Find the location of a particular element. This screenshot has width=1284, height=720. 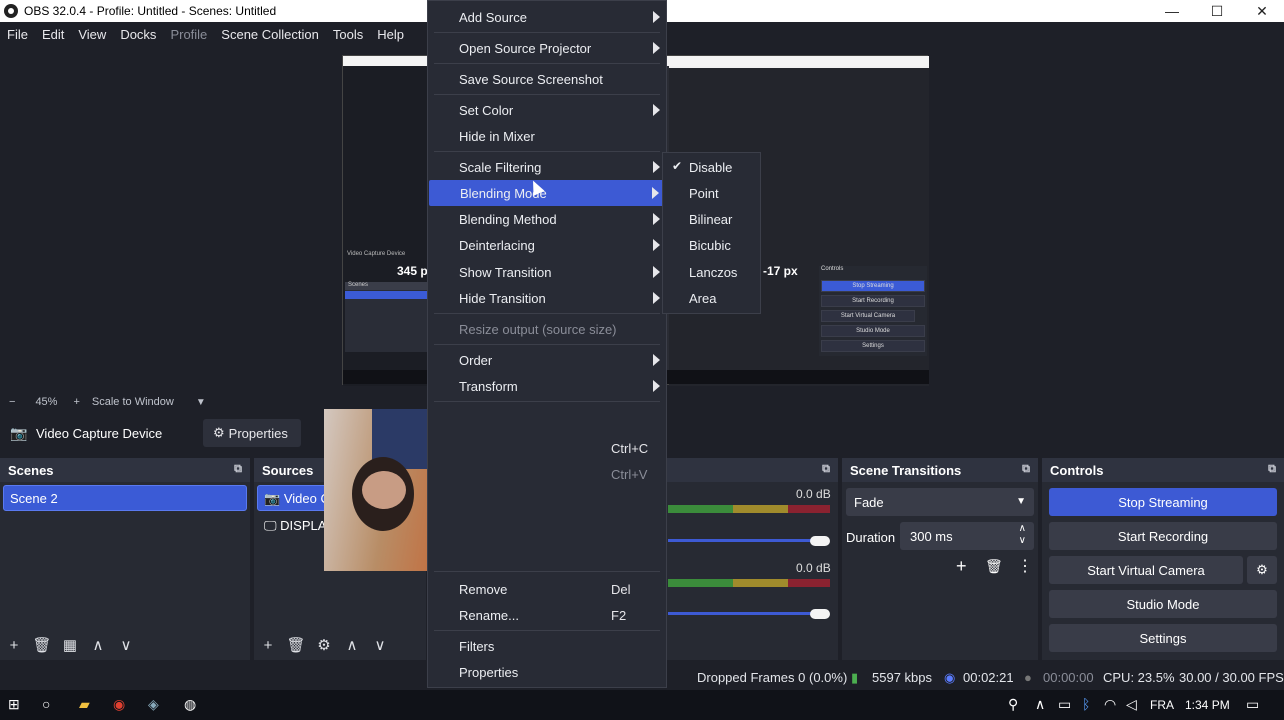

menu-item-copy: Ctrl+C is located at coordinates (547, 448).